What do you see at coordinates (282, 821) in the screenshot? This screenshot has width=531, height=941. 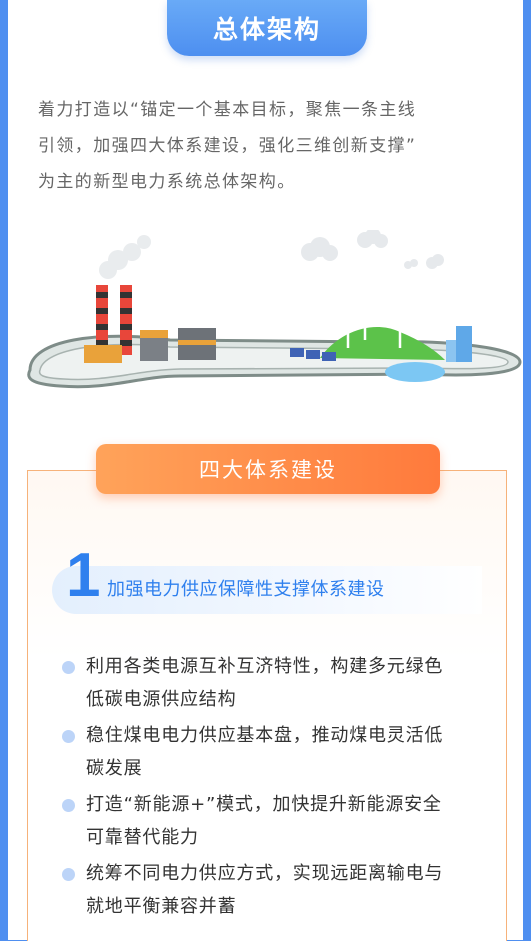 I see `list-item: 打造“新能源+”模式，加快提升新能源安全 可靠替代能力` at bounding box center [282, 821].